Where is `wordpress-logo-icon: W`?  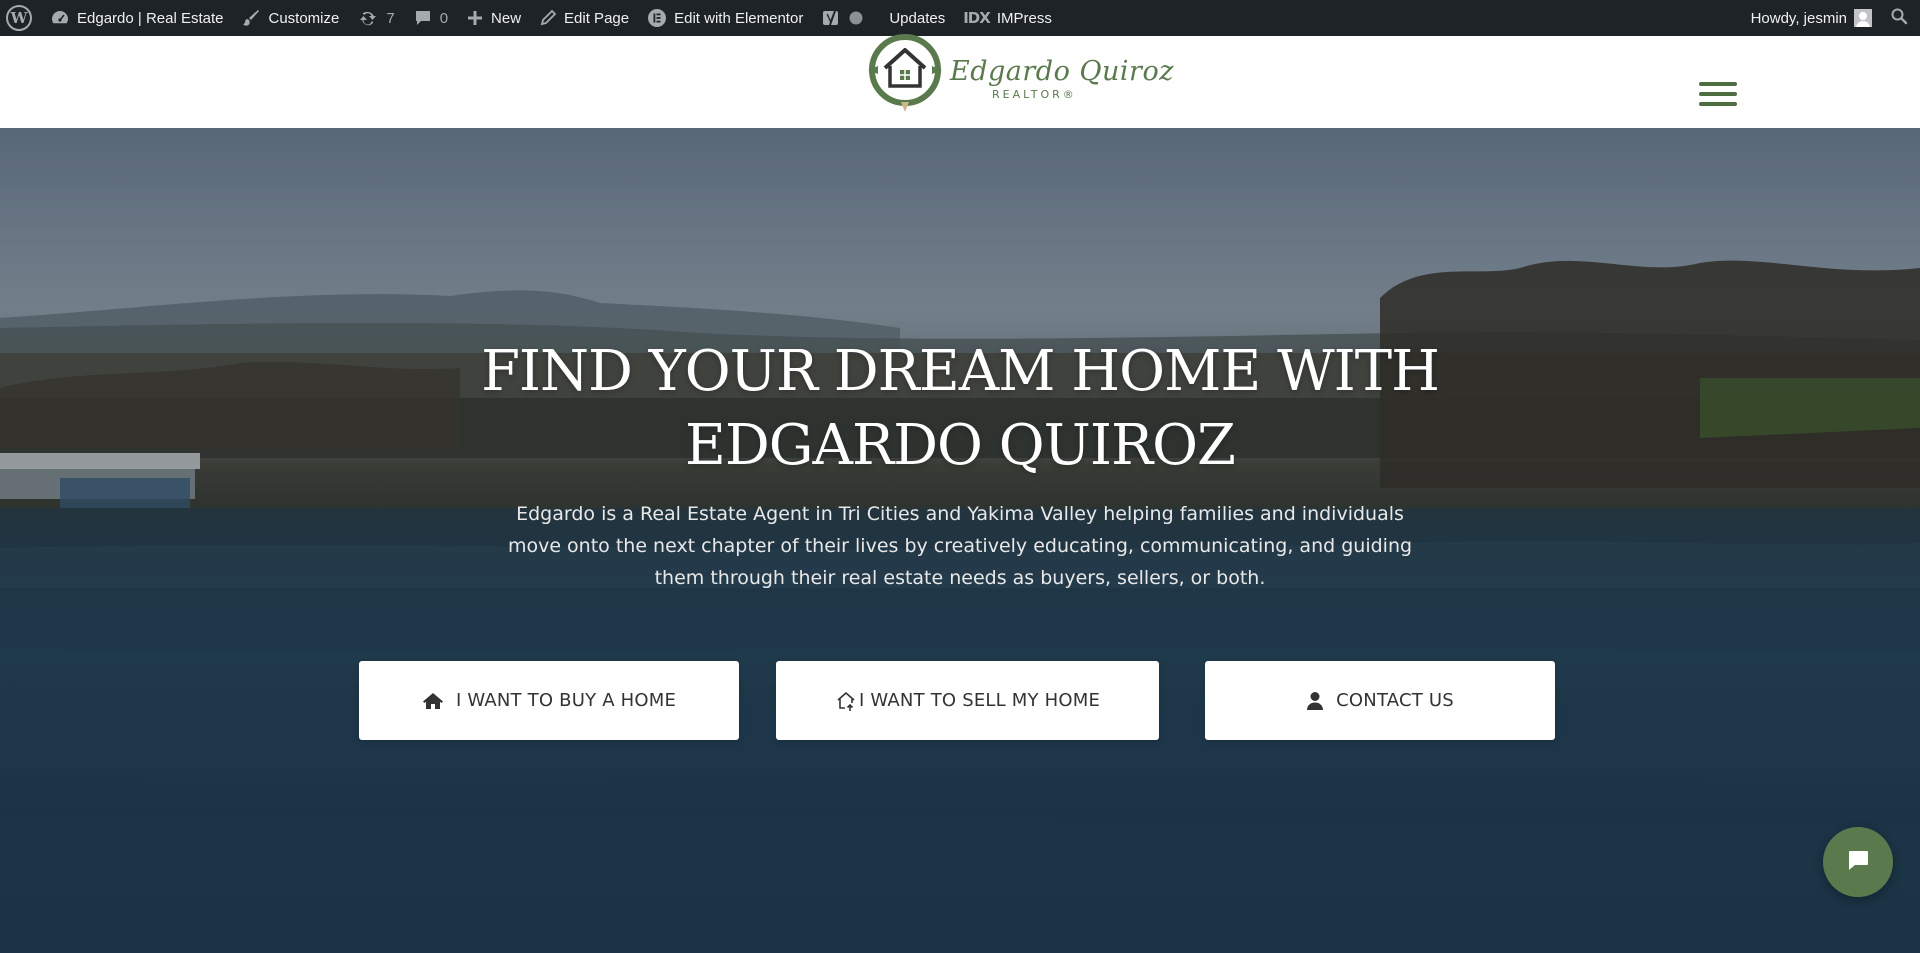
wordpress-logo-icon: W is located at coordinates (19, 18).